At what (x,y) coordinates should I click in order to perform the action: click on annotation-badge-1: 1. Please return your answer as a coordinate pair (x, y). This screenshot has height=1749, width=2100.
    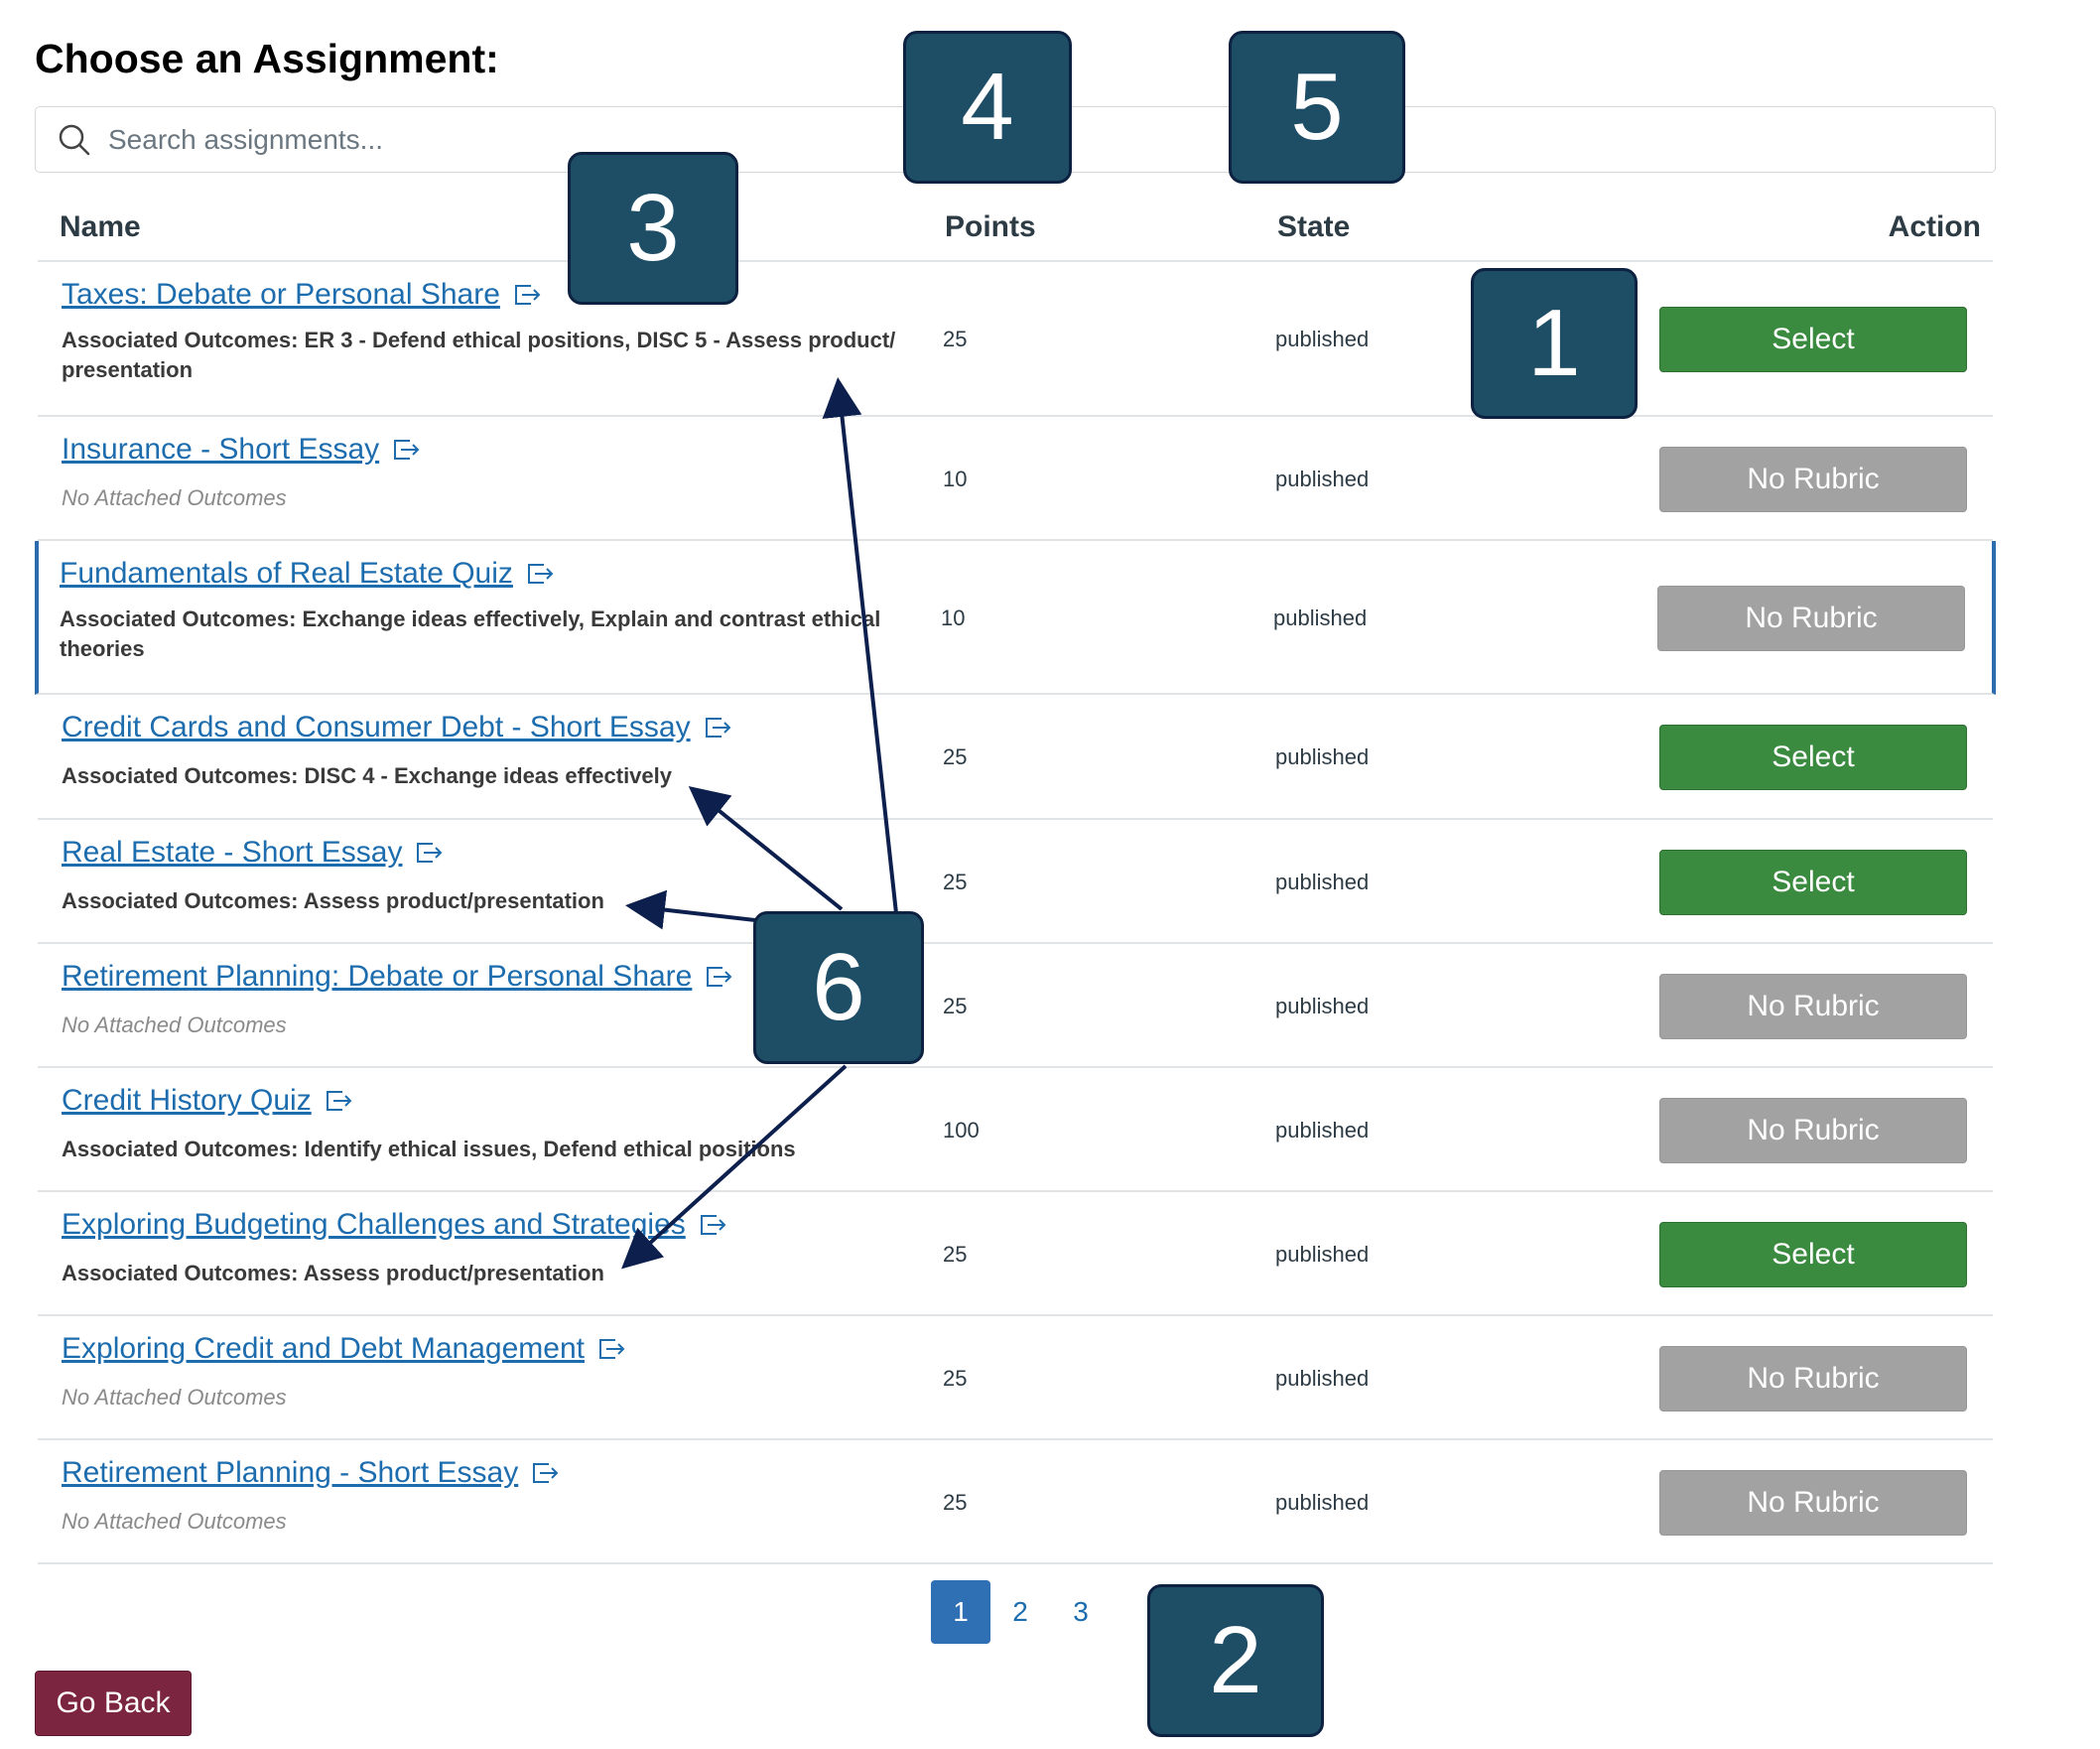
    Looking at the image, I should click on (1554, 344).